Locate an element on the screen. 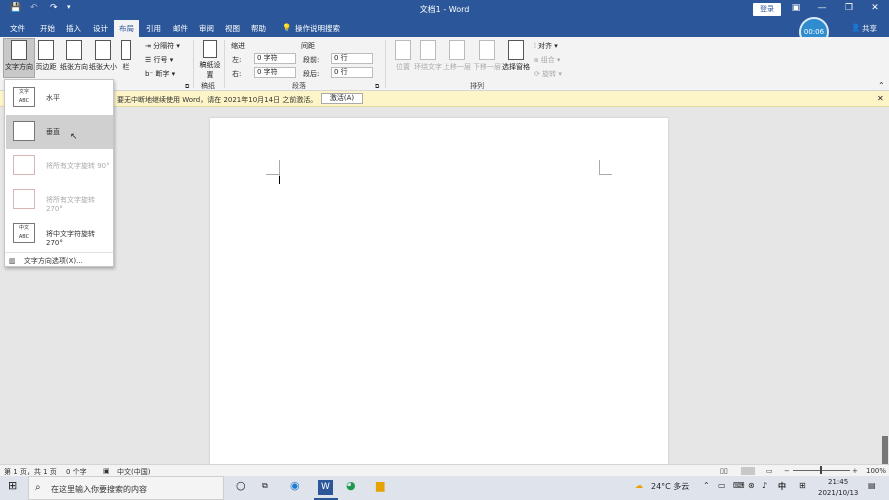 This screenshot has width=889, height=500. spacing-after-input: 0 行 is located at coordinates (352, 72).